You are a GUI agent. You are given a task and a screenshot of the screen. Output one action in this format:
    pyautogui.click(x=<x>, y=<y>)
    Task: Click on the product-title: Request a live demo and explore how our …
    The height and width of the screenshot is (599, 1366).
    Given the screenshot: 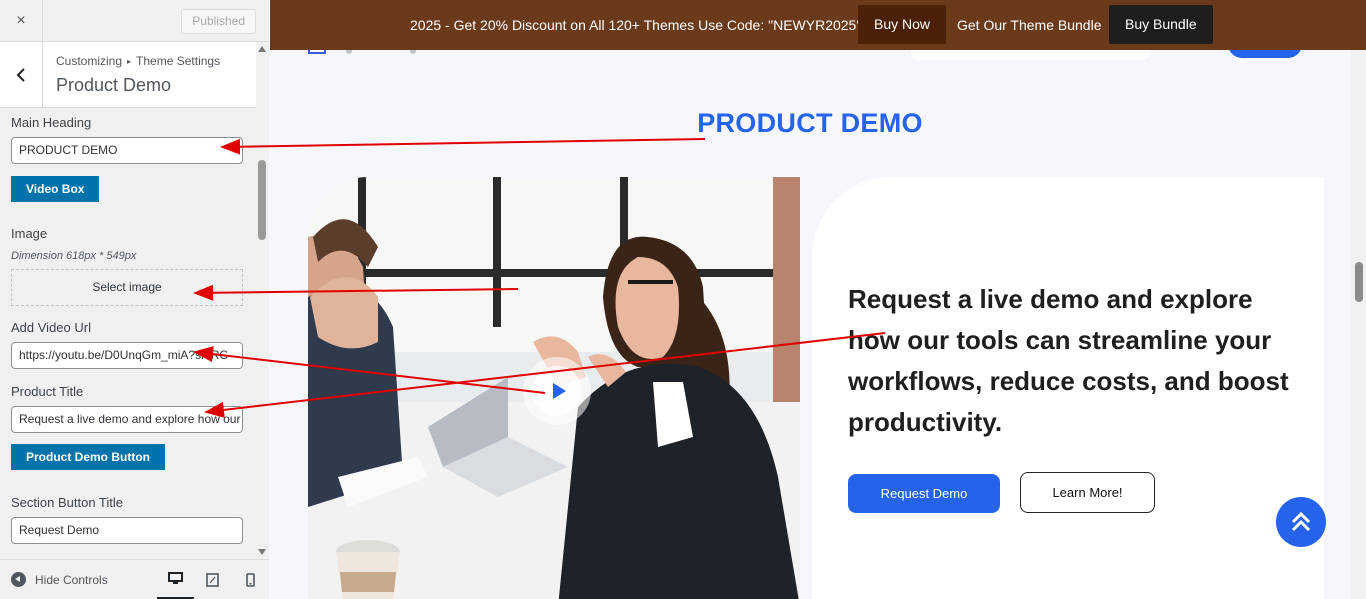 What is the action you would take?
    pyautogui.click(x=1068, y=360)
    